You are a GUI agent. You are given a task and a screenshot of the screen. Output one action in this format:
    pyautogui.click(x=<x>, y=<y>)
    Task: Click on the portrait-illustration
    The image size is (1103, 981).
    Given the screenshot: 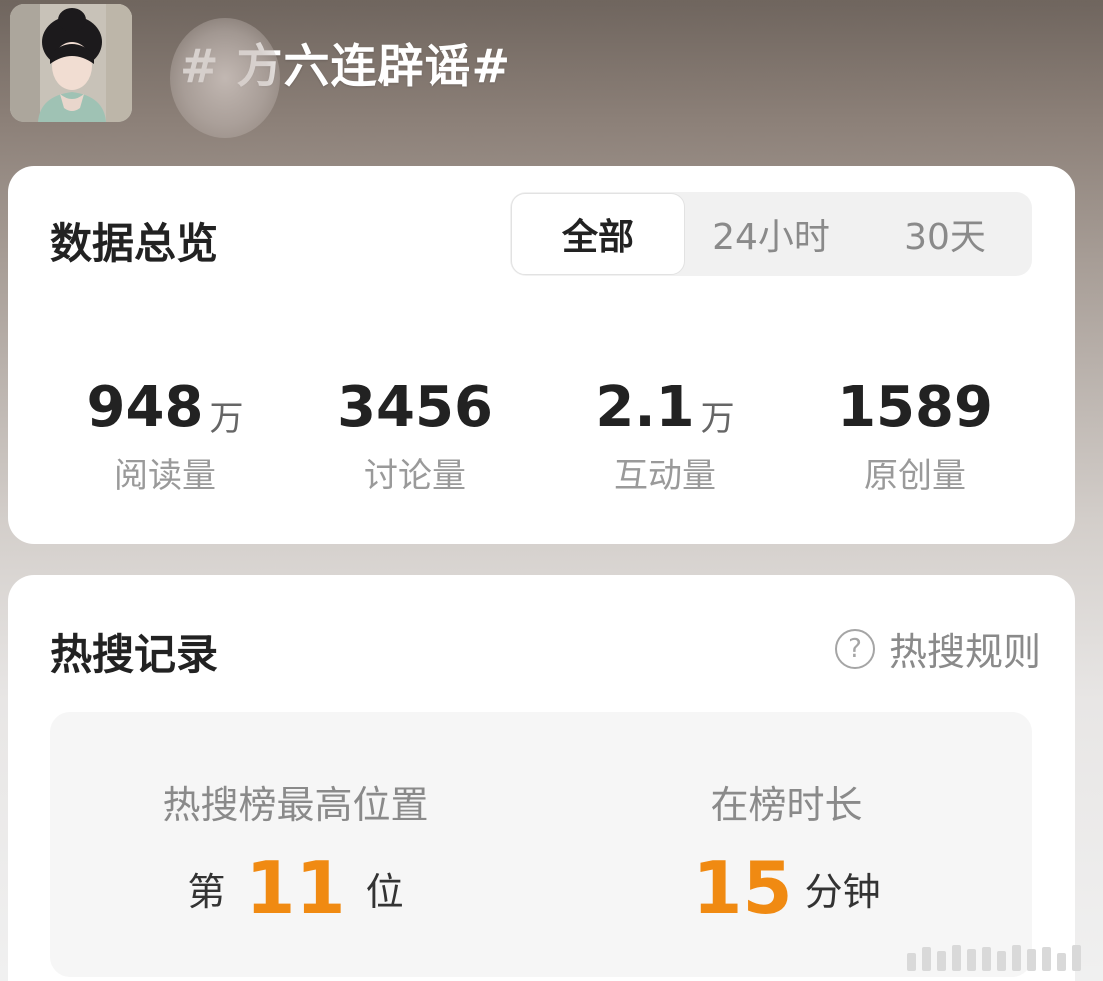 What is the action you would take?
    pyautogui.click(x=71, y=63)
    